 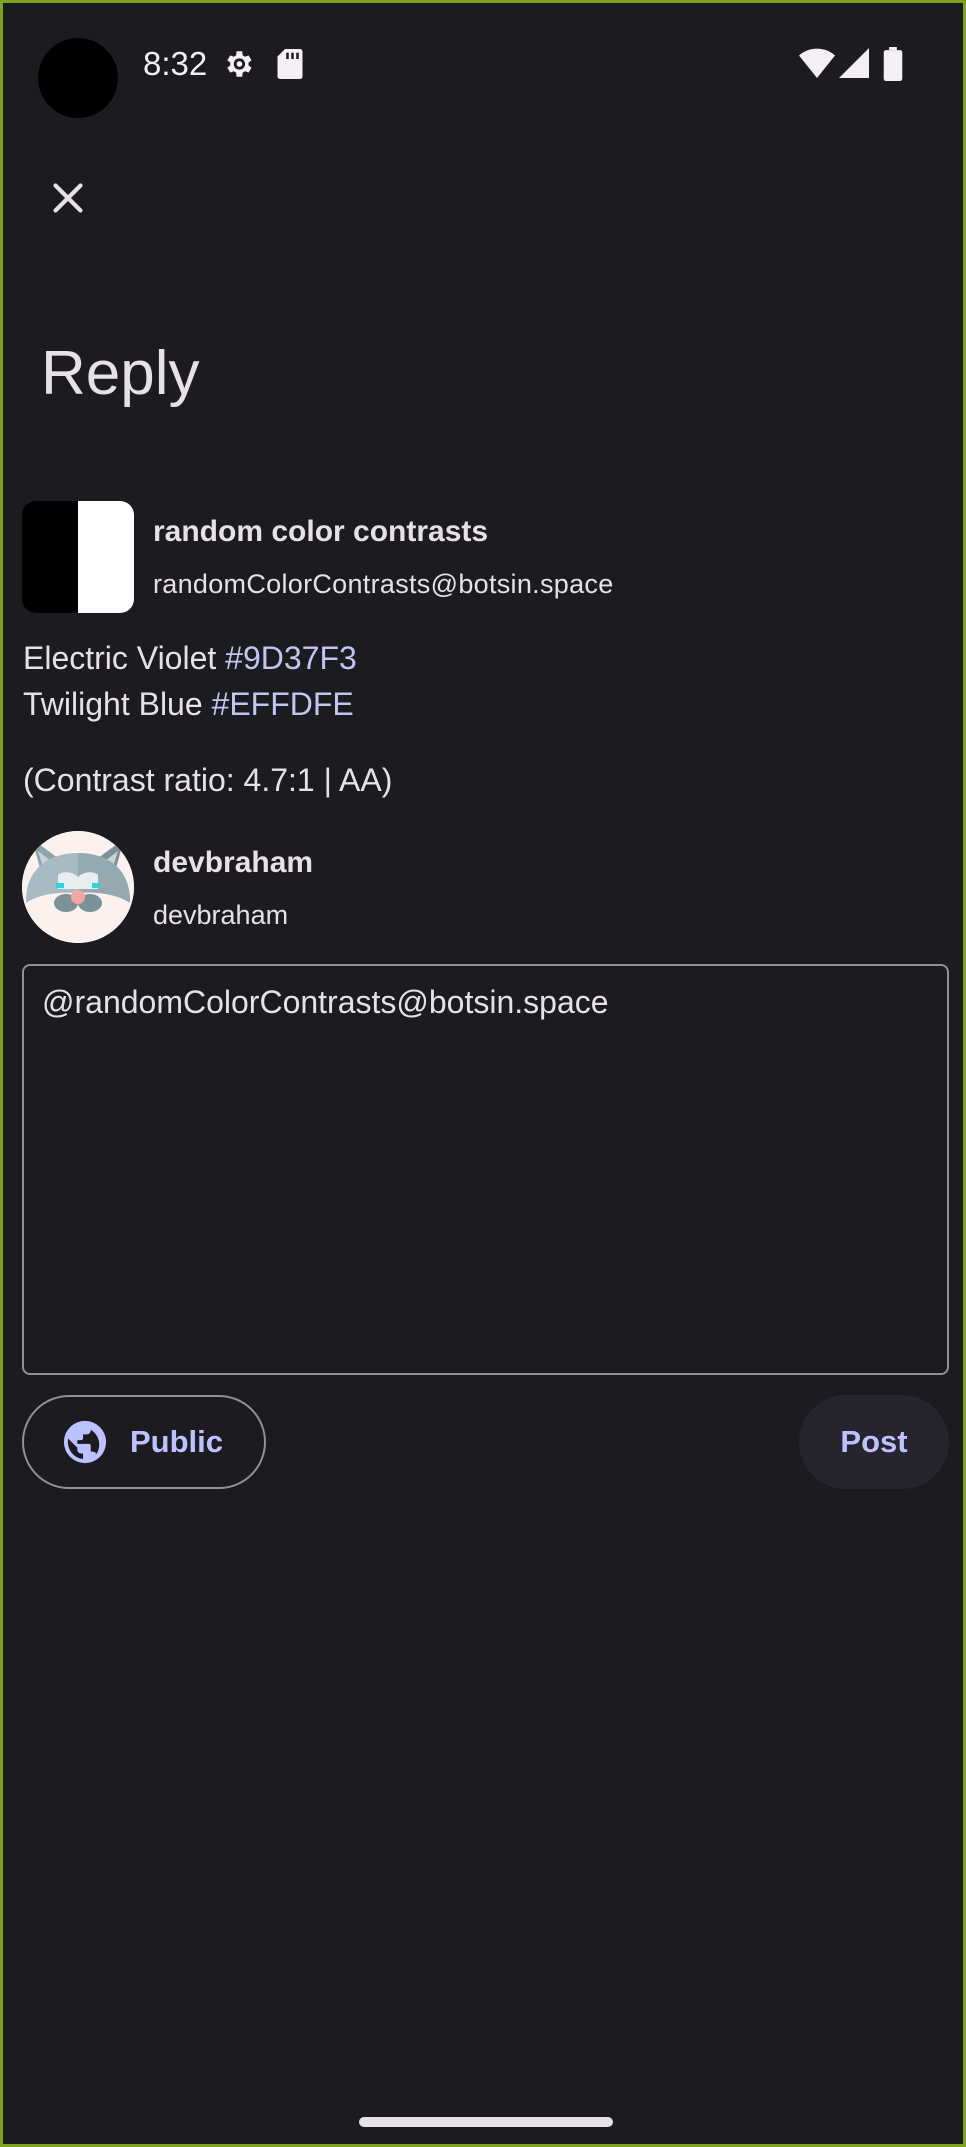 What do you see at coordinates (290, 64) in the screenshot?
I see `sd-card-icon` at bounding box center [290, 64].